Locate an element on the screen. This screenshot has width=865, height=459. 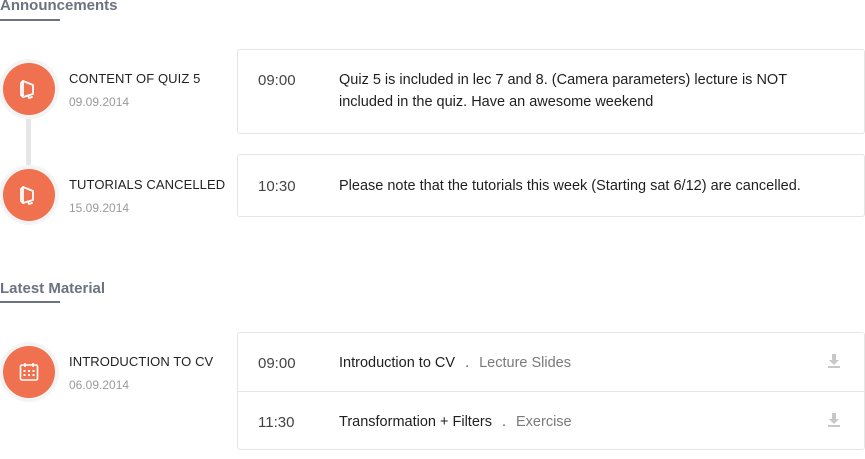
material-time: 09:00 is located at coordinates (277, 363).